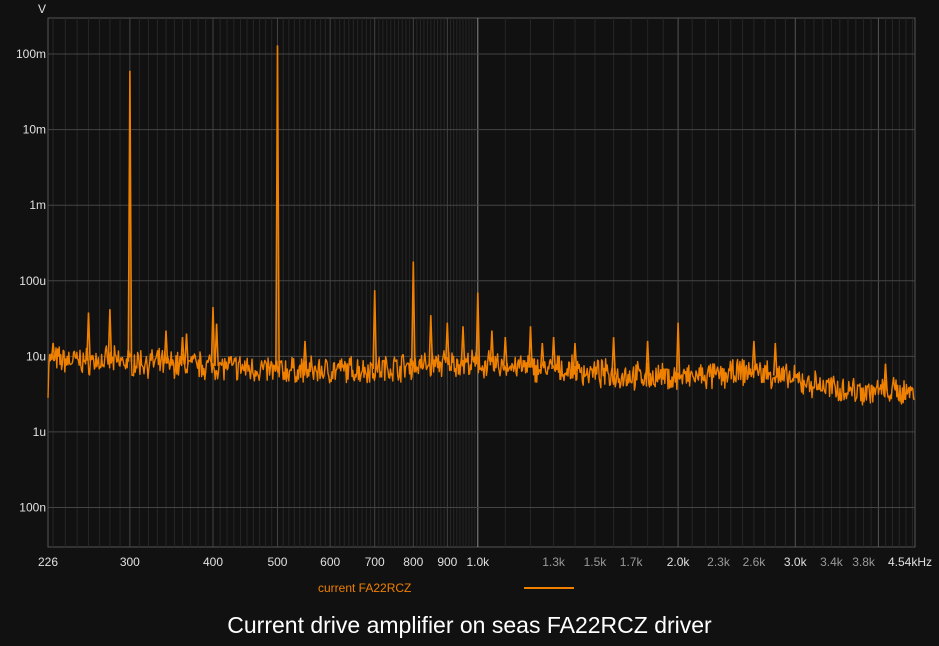 Image resolution: width=939 pixels, height=646 pixels. Describe the element at coordinates (375, 562) in the screenshot. I see `x-tick-label: 700` at that location.